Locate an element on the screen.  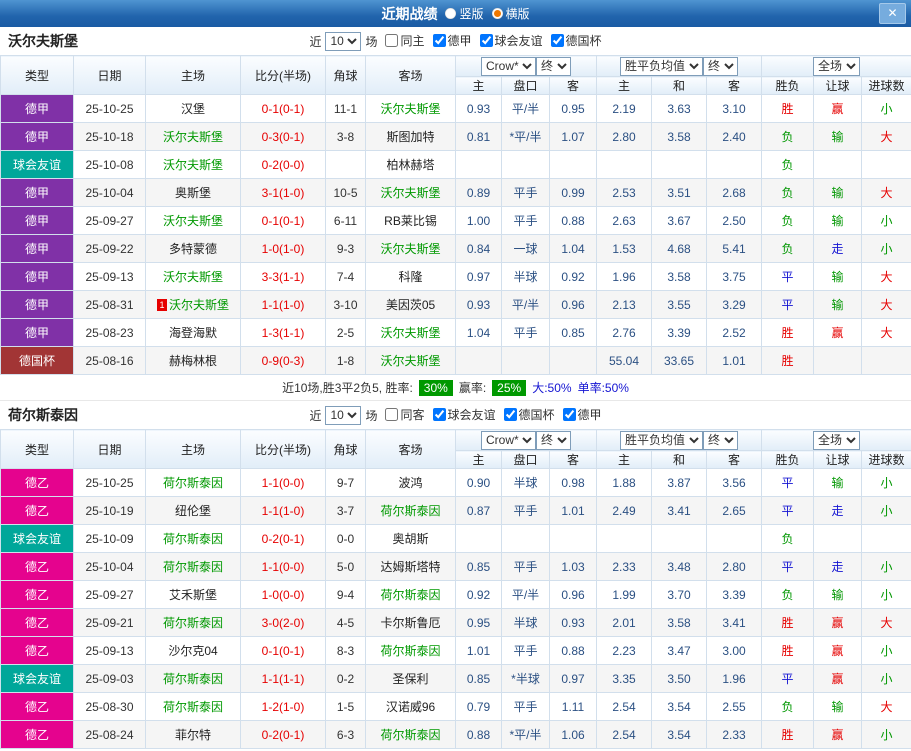
radio-horizontal is located at coordinates (497, 13).